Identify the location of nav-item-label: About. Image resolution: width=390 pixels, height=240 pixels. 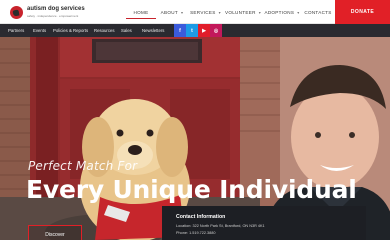
(169, 12).